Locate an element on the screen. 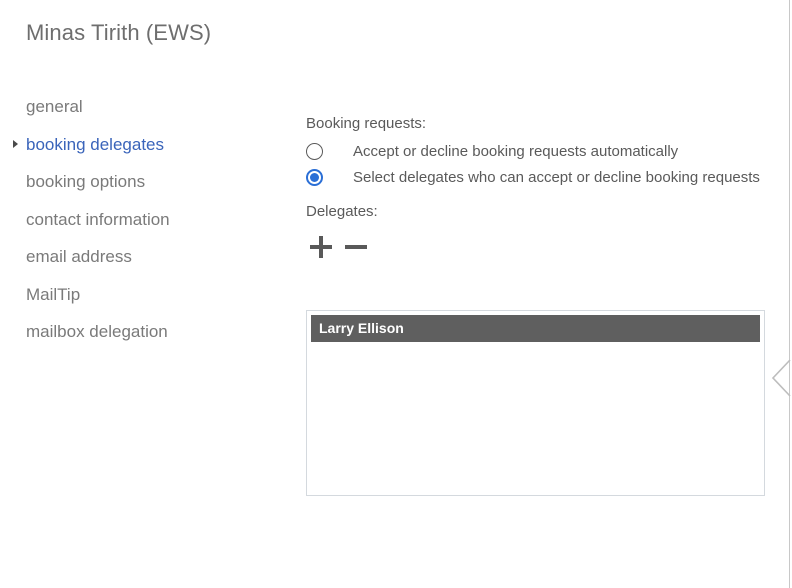 This screenshot has width=792, height=588. nav-item-label: general is located at coordinates (54, 106).